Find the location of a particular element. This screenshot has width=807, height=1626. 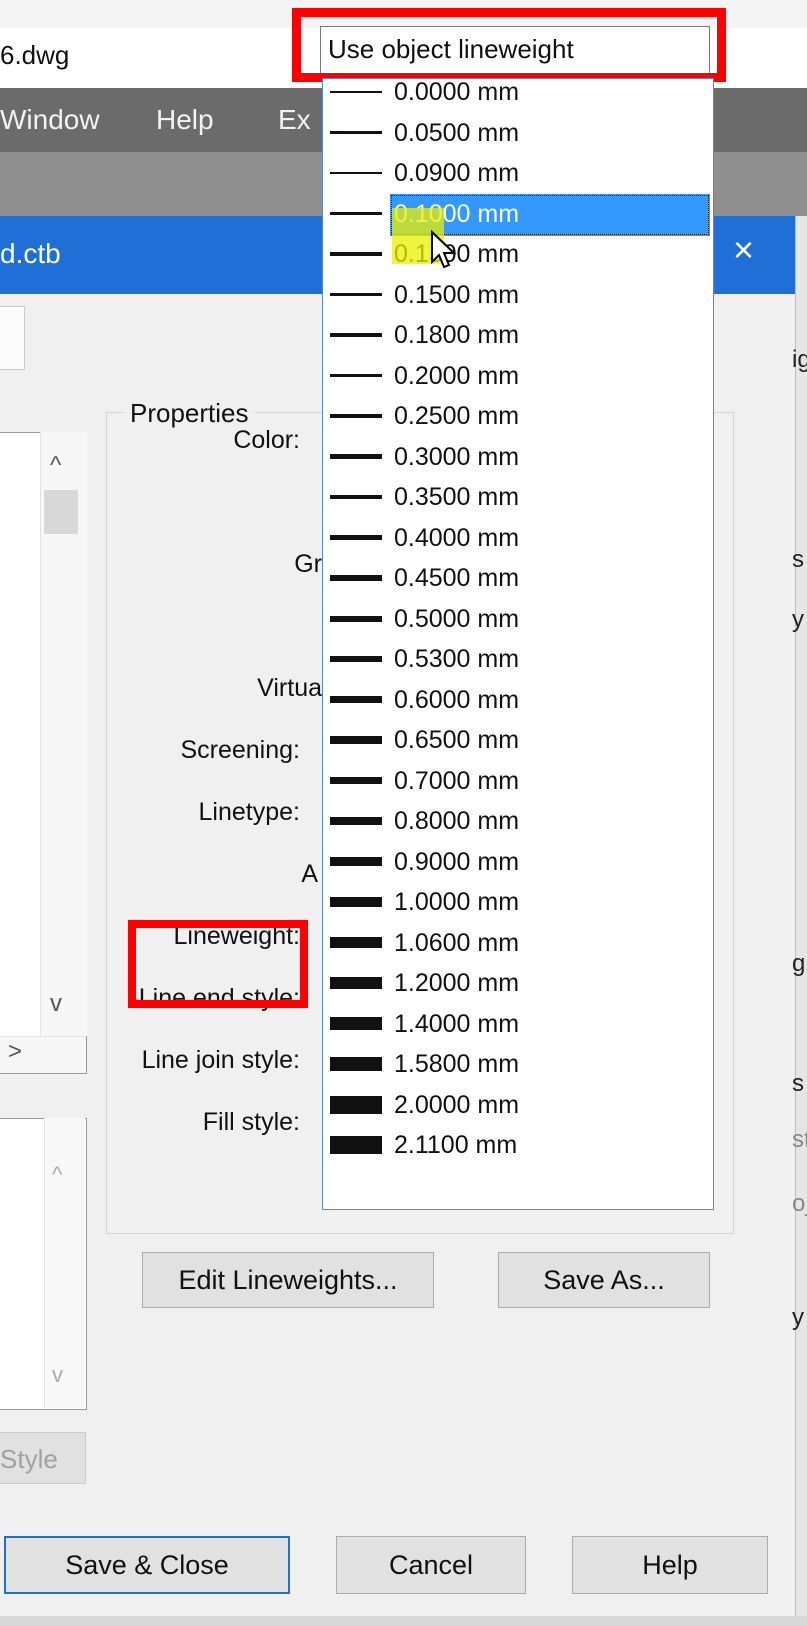

dialog-title: d.ctb is located at coordinates (30, 253).